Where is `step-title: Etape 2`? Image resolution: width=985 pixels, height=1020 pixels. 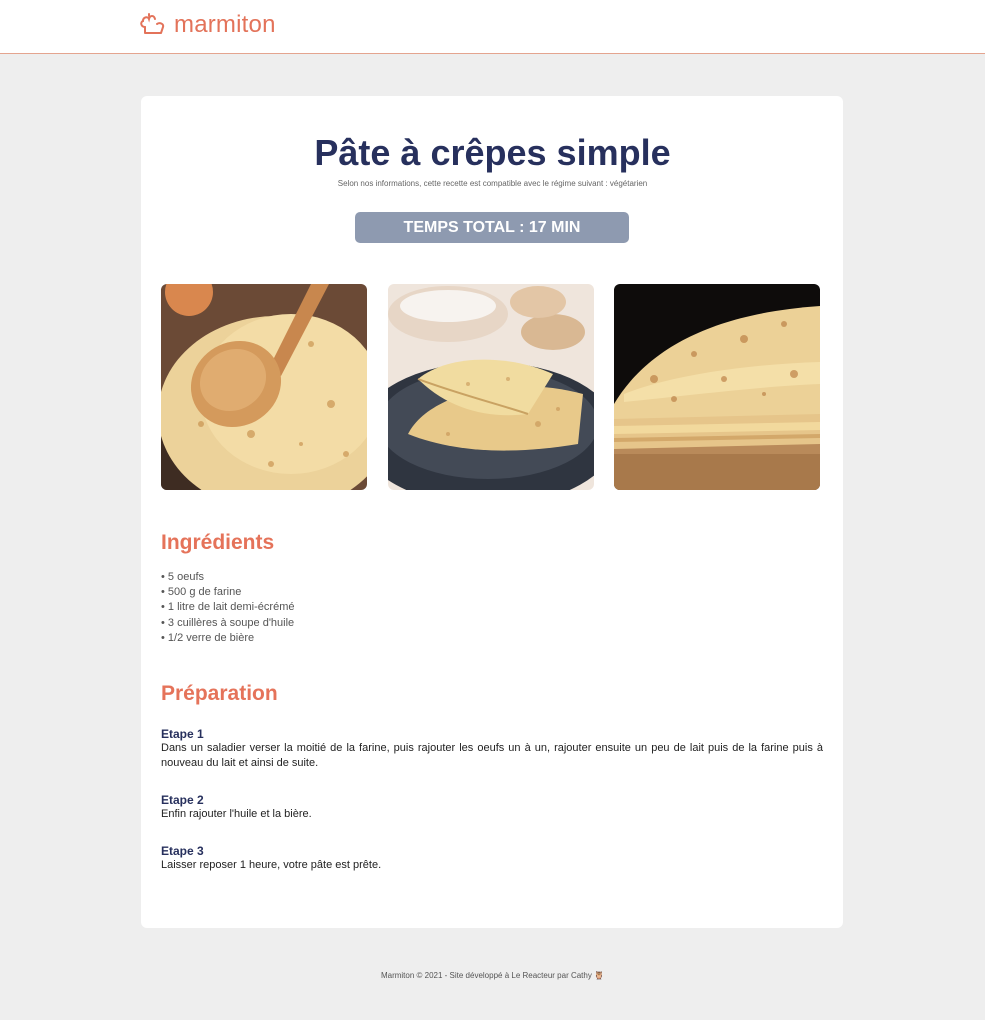
step-title: Etape 2 is located at coordinates (182, 800).